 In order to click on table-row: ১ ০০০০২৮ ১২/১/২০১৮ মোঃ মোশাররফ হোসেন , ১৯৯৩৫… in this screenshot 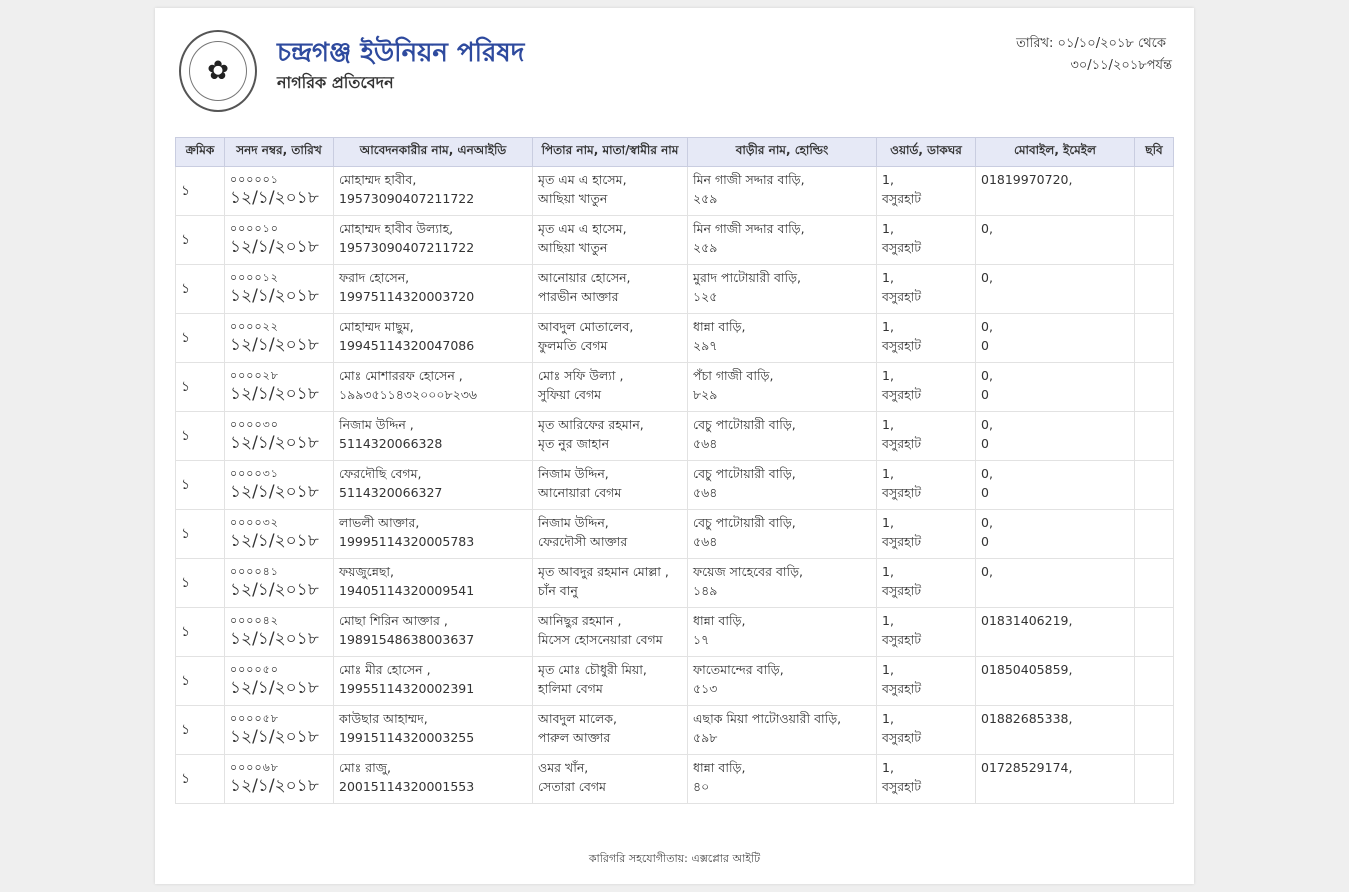, I will do `click(674, 387)`.